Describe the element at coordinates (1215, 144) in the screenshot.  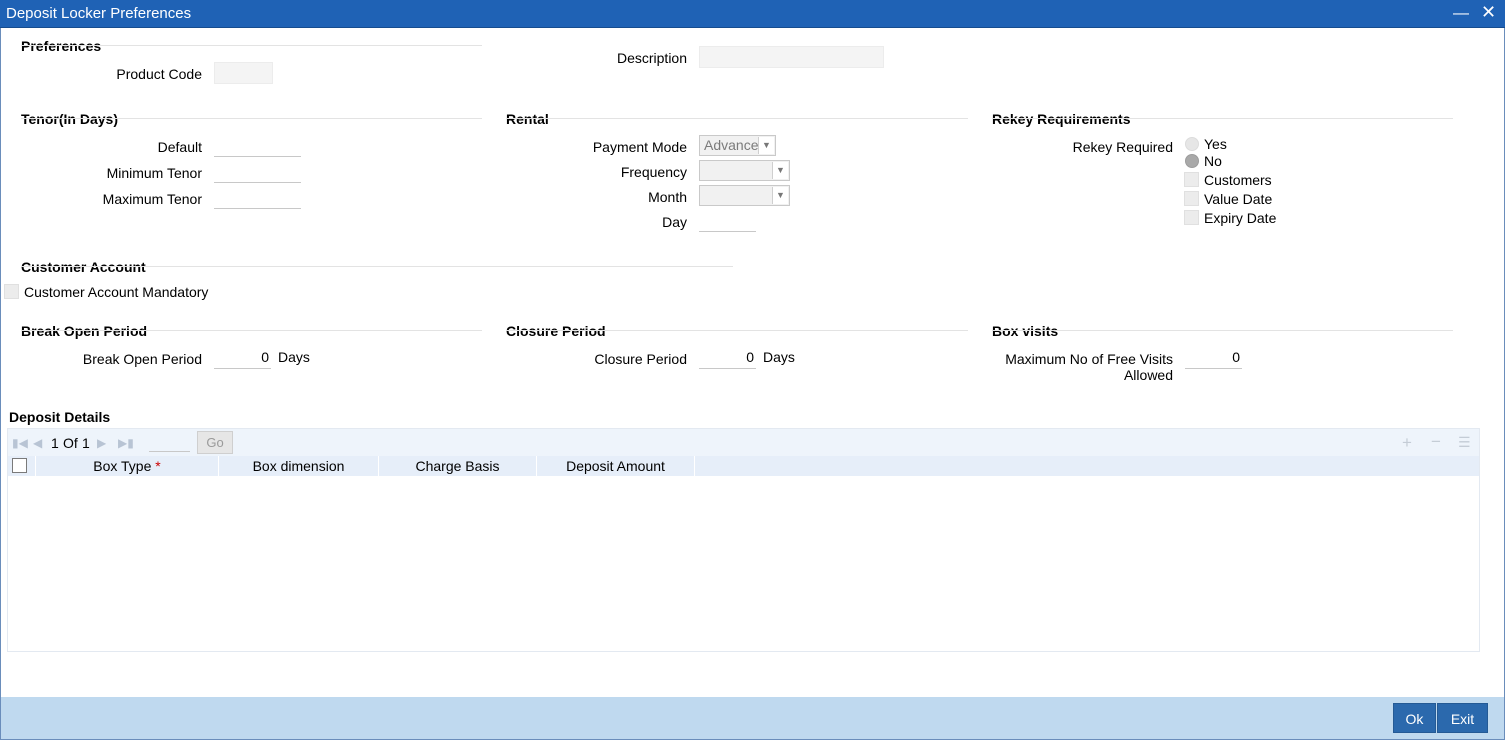
I see `rekey-yes-label: Yes` at that location.